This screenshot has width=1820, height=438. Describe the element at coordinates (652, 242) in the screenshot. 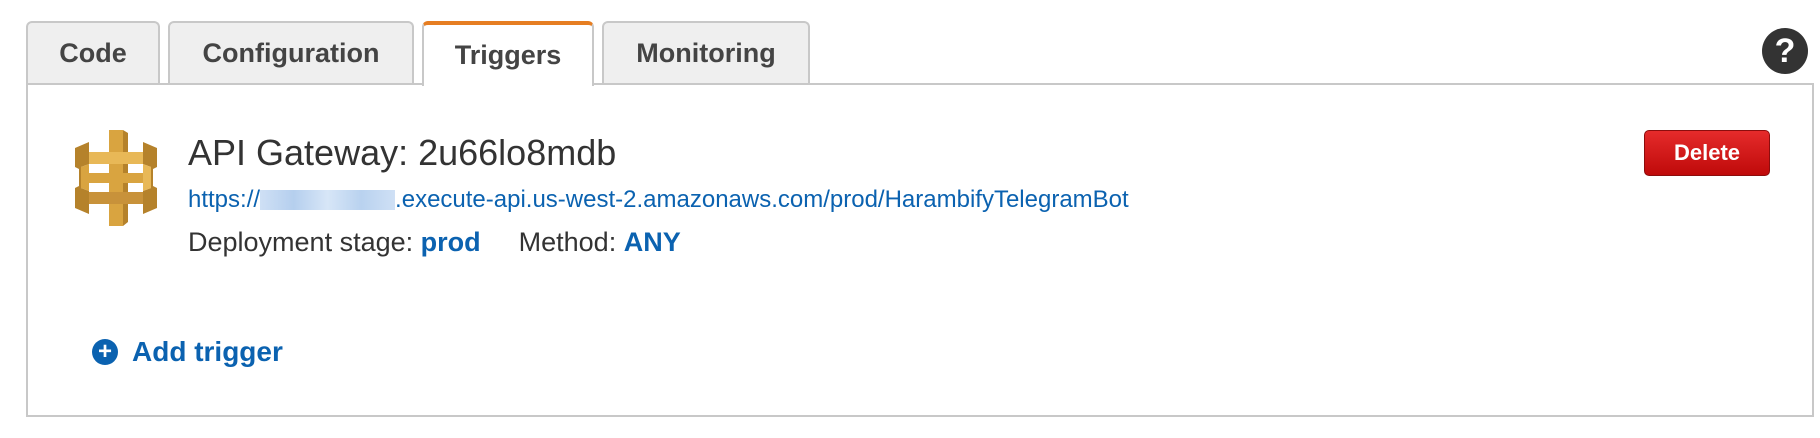

I see `method-value: ANY` at that location.